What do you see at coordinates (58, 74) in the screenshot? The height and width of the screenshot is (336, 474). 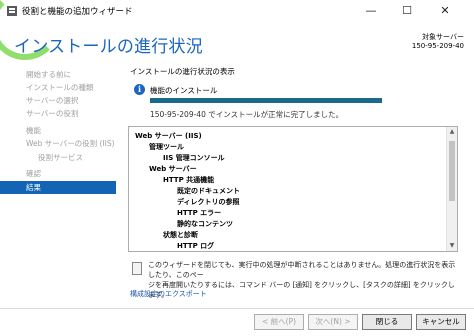 I see `nav-item-before-you-begin: 開始する前に` at bounding box center [58, 74].